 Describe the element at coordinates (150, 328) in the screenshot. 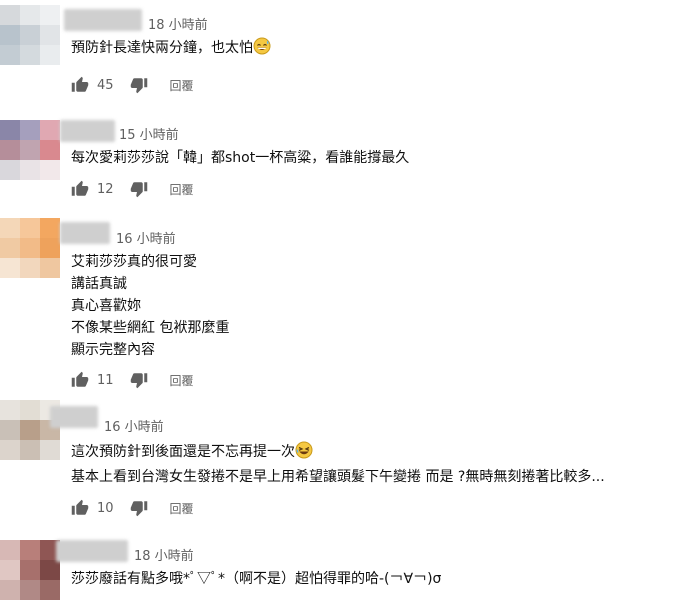

I see `comment-line: 不像某些網紅 包袱那麼重` at that location.